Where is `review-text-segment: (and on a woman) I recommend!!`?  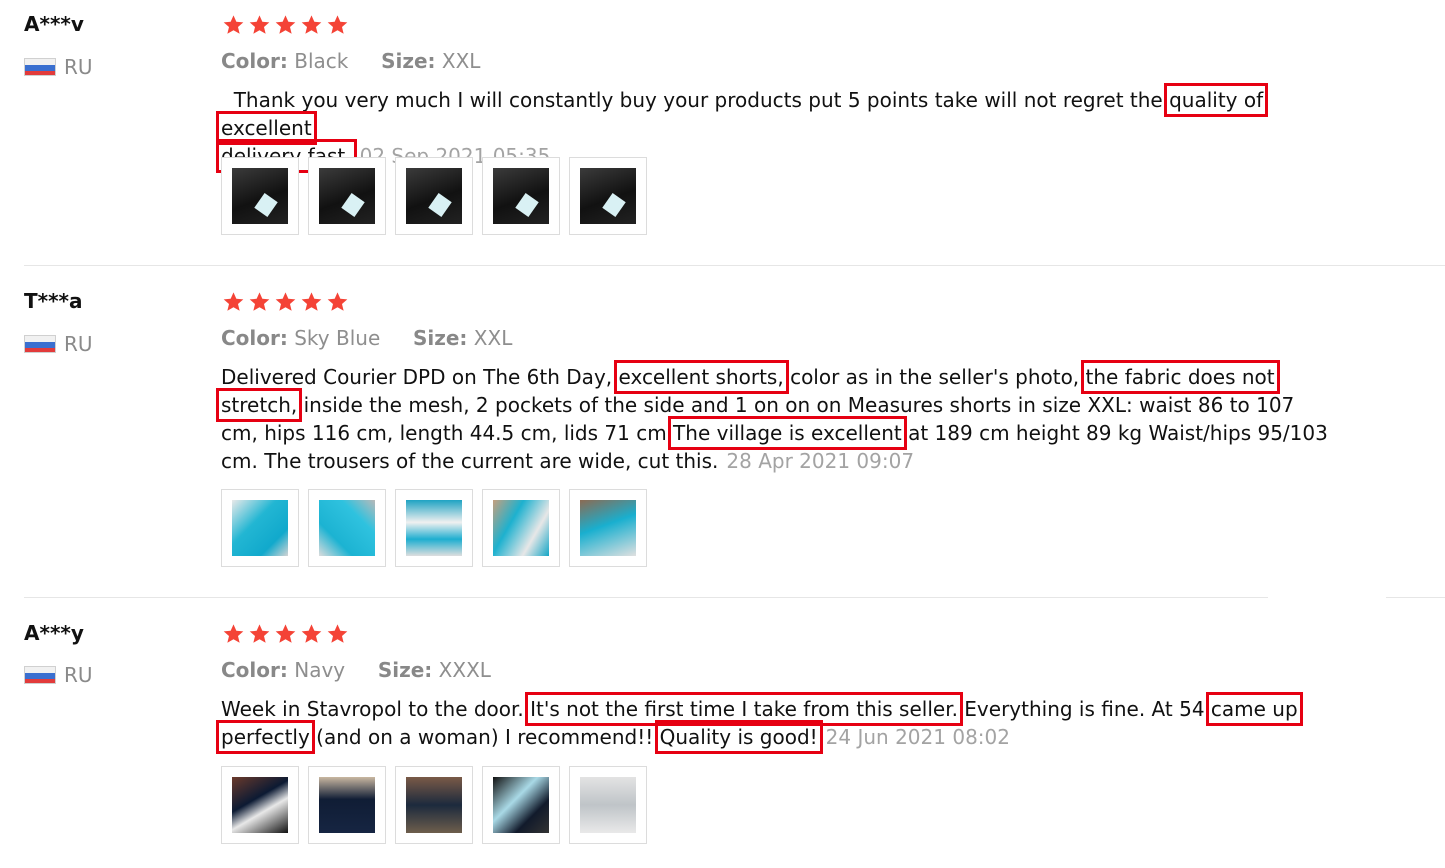
review-text-segment: (and on a woman) I recommend!! is located at coordinates (484, 737).